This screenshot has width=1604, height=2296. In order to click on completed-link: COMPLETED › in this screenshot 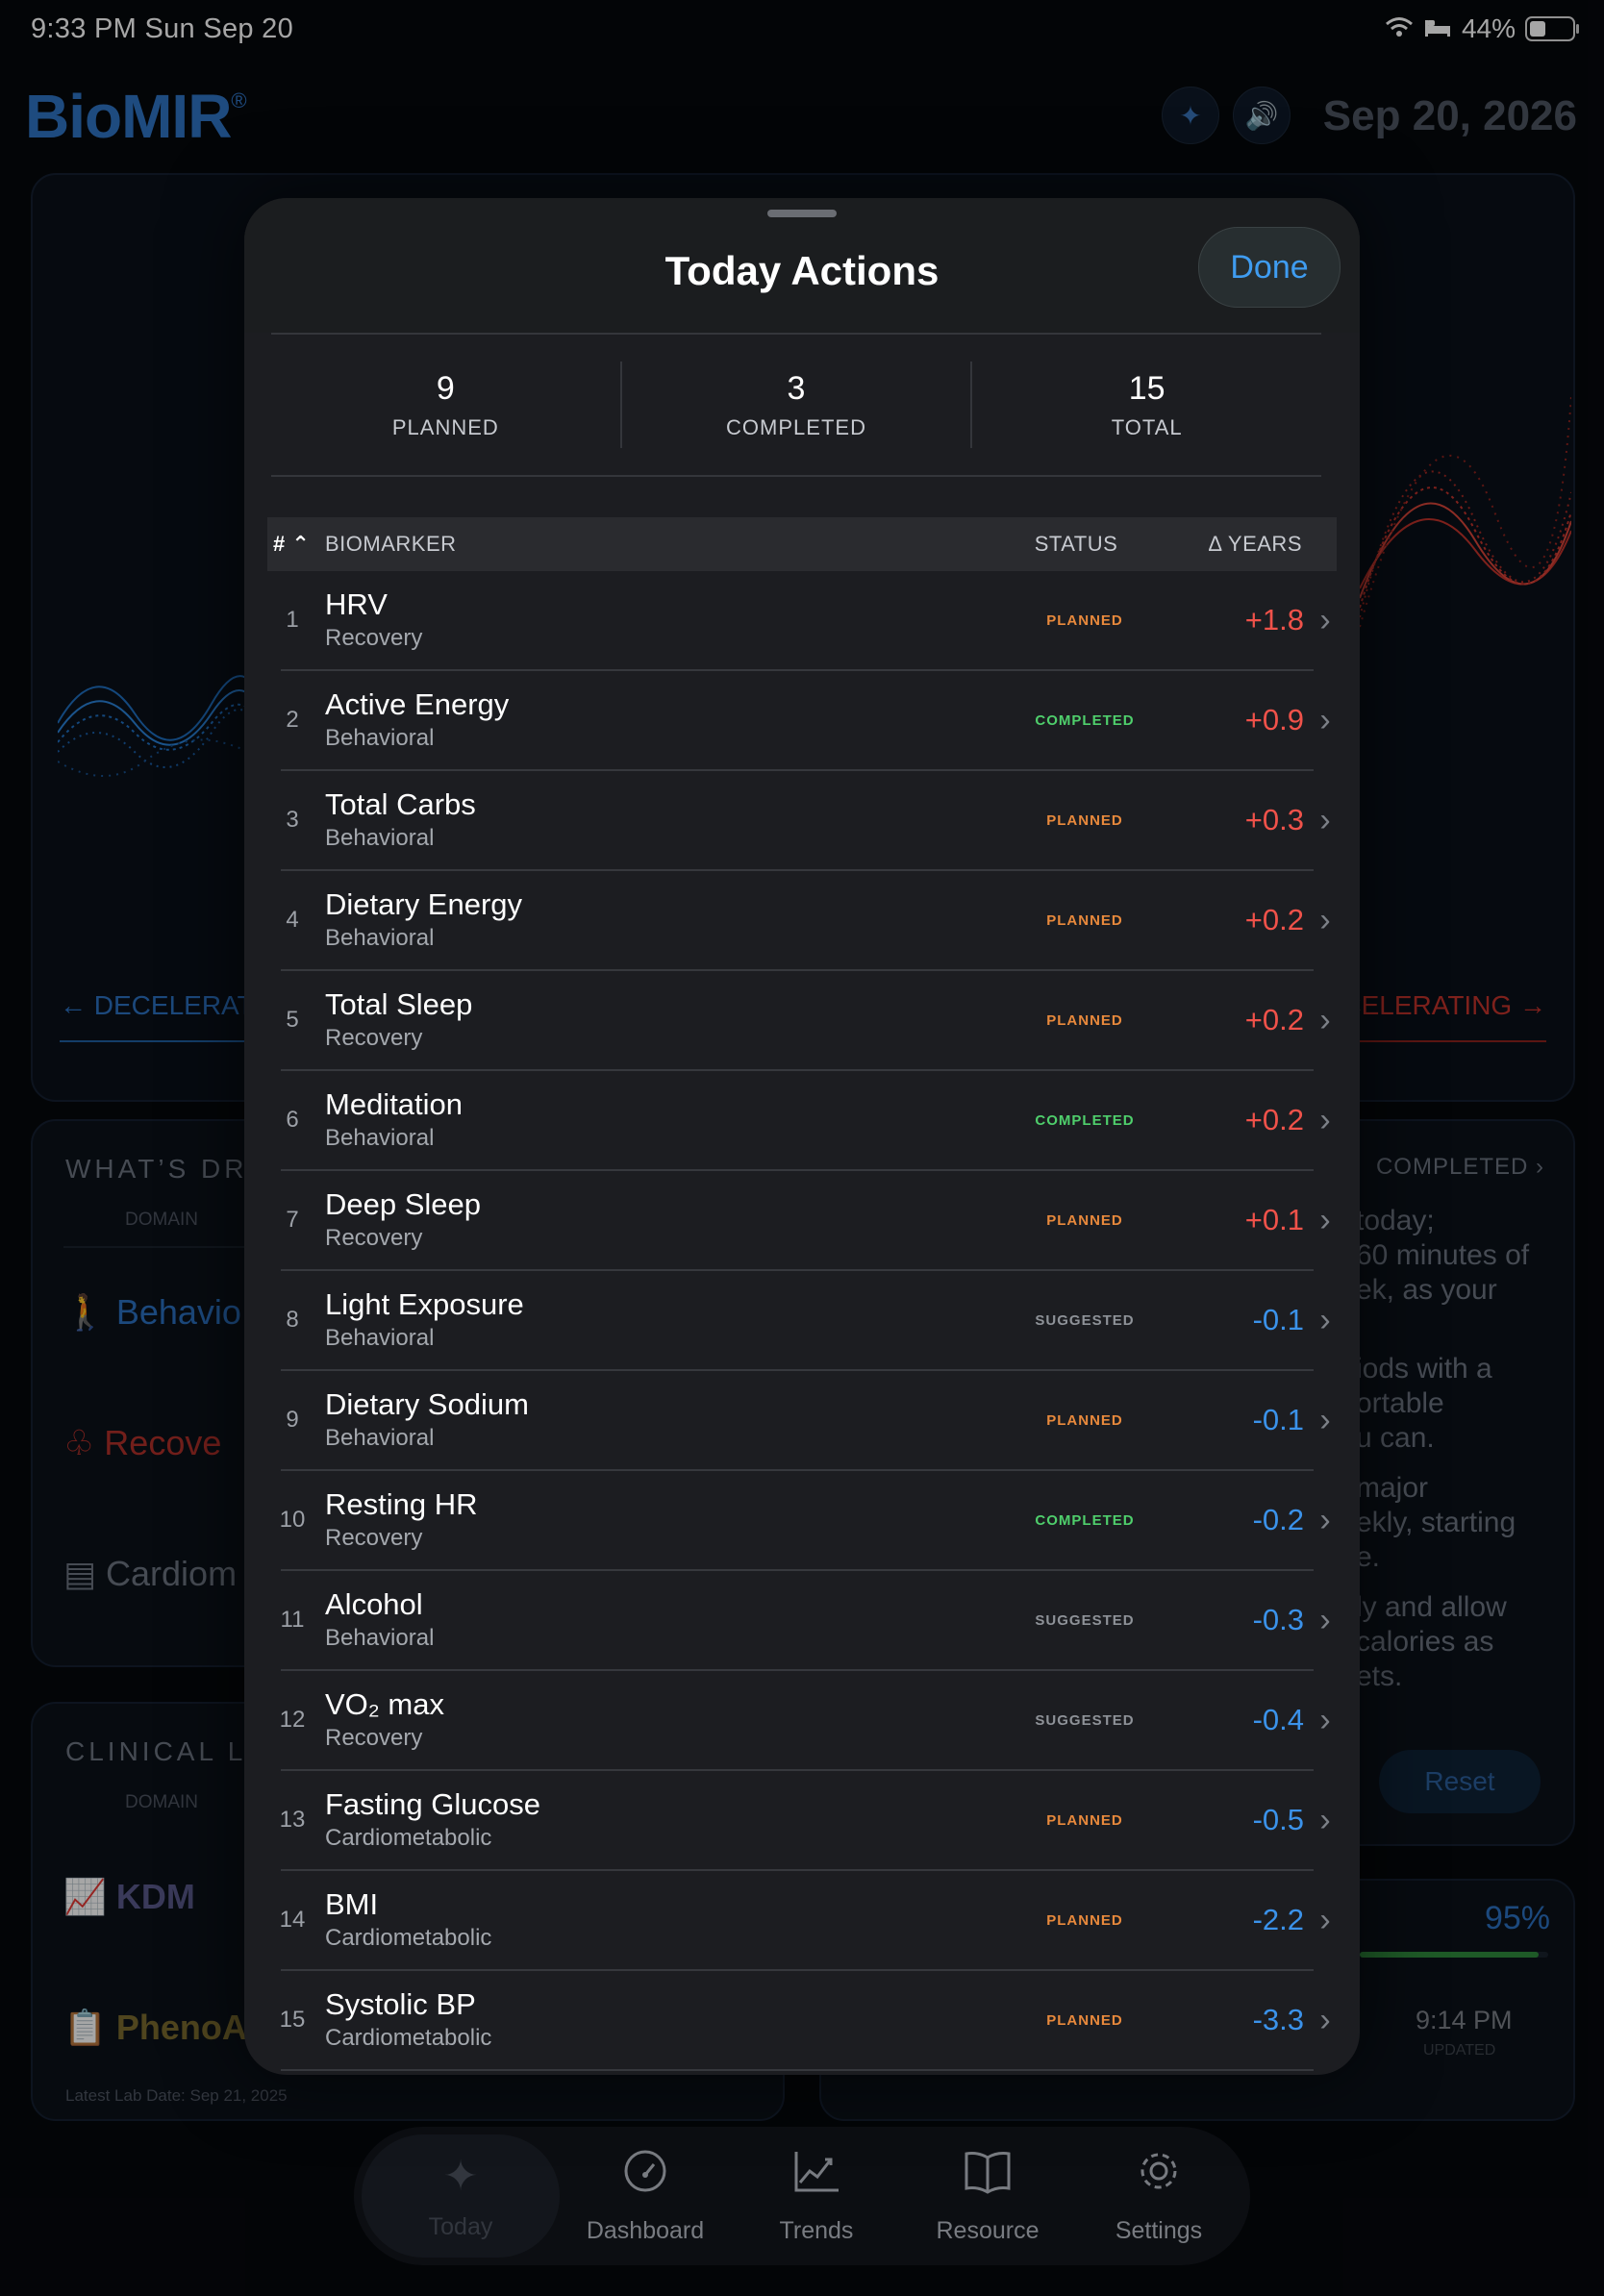, I will do `click(1460, 1167)`.